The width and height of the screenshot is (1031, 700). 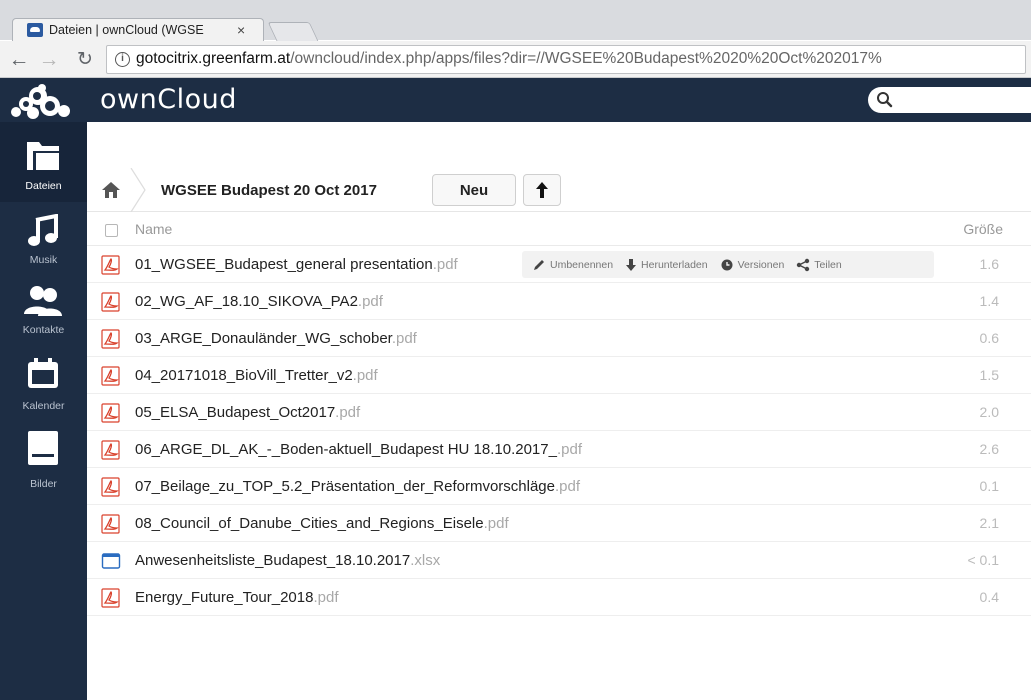 I want to click on upload-arrow-icon, so click(x=542, y=190).